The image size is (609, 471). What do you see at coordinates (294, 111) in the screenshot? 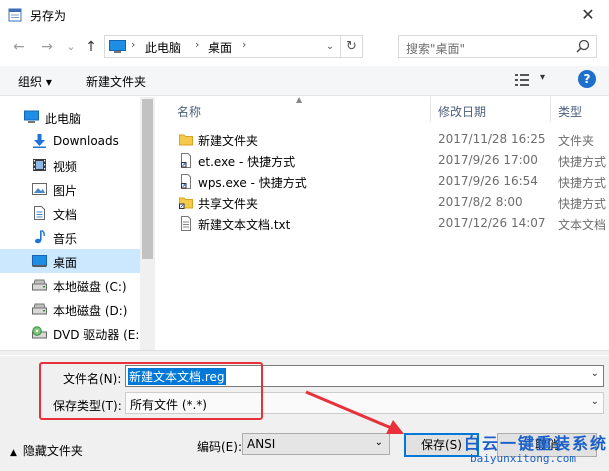
I see `column-header-name: 名称` at bounding box center [294, 111].